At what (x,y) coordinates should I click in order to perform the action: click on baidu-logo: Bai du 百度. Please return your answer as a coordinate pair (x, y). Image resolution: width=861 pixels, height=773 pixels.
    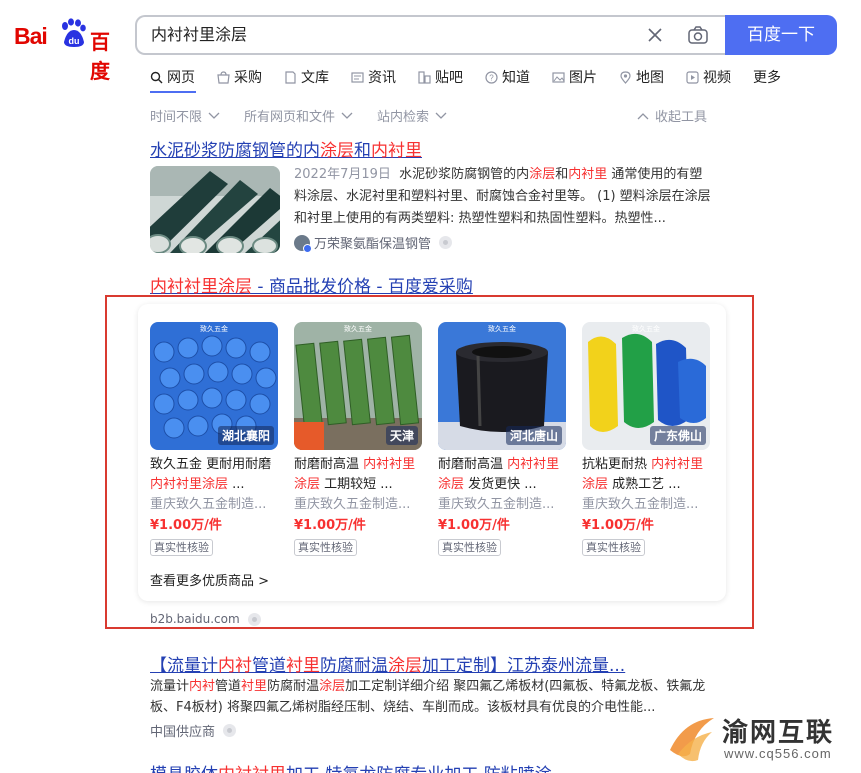
    Looking at the image, I should click on (67, 49).